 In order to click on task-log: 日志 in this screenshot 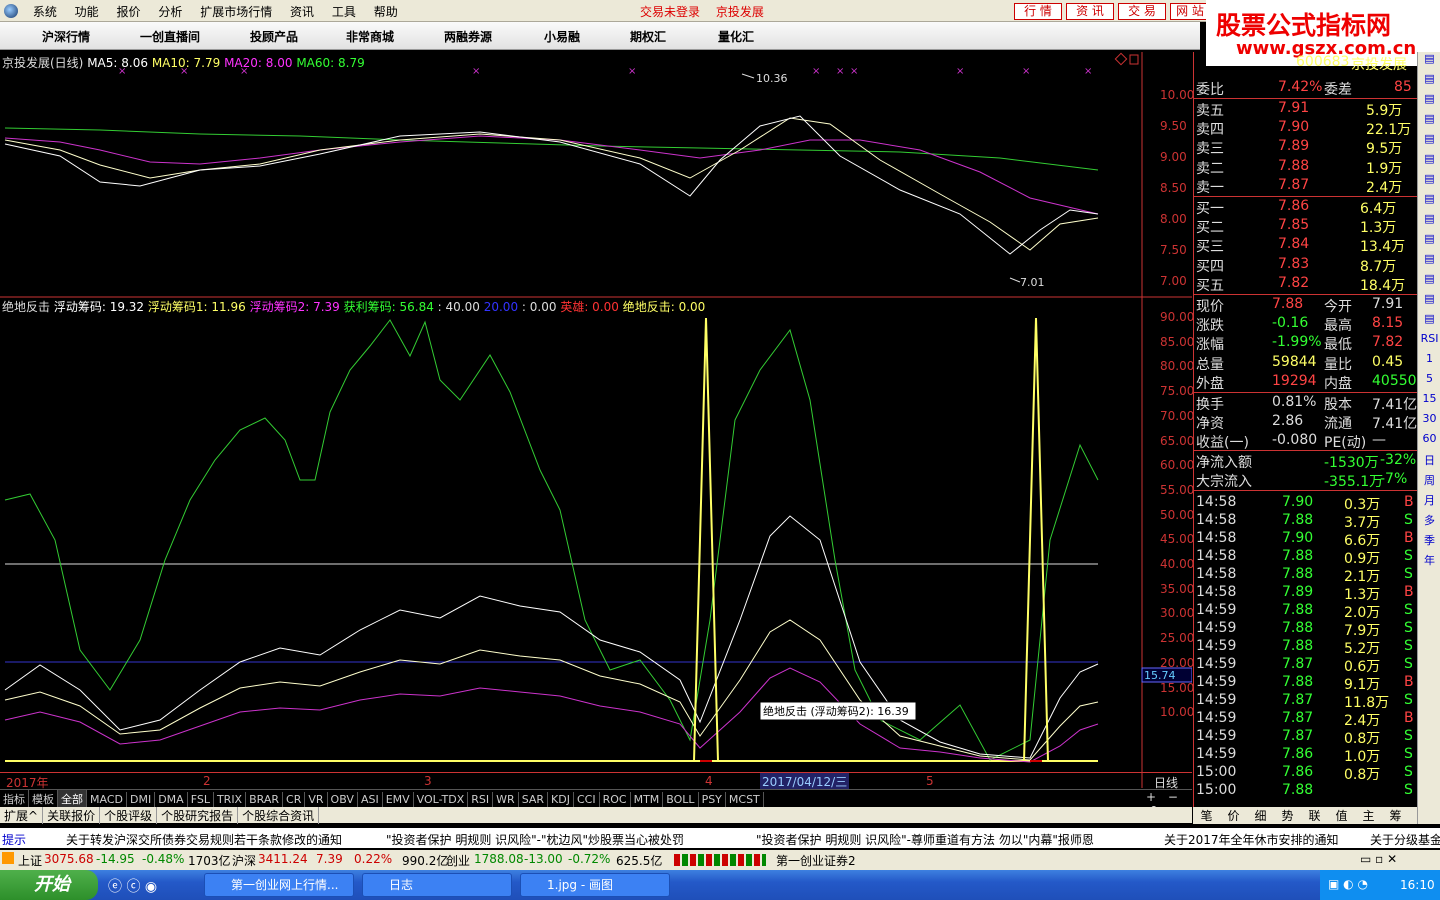, I will do `click(437, 885)`.